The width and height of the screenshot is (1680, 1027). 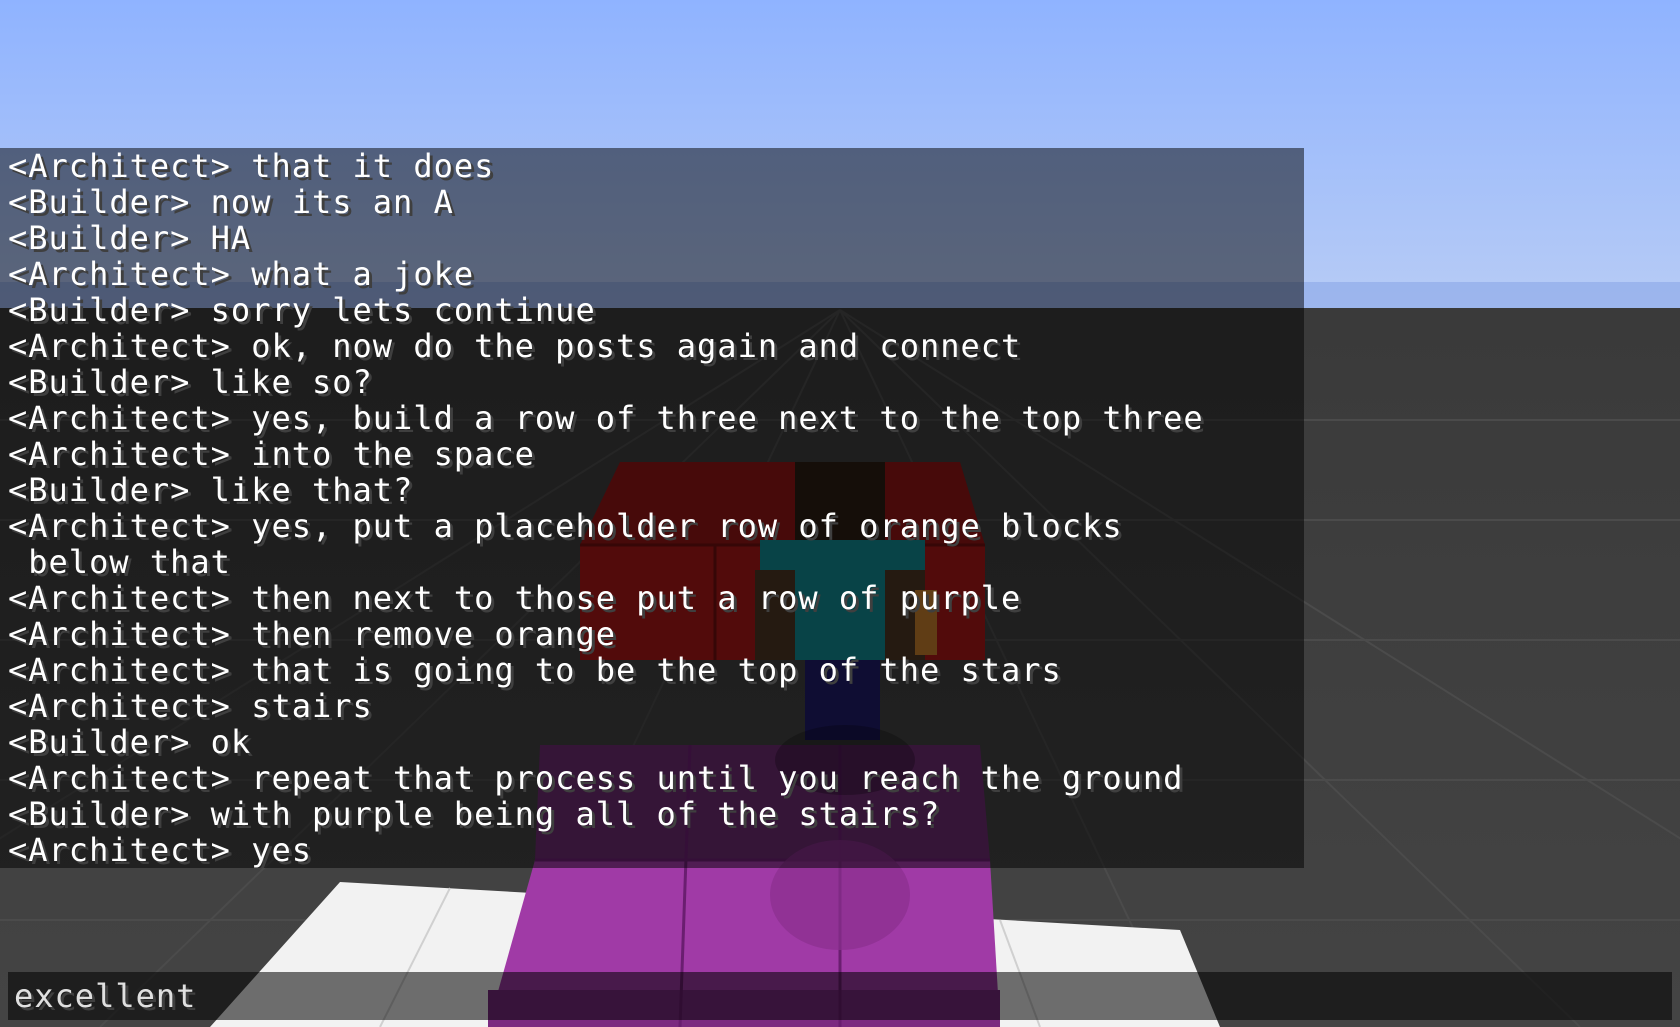 What do you see at coordinates (231, 202) in the screenshot?
I see `chat-line: <Builder> now its an A` at bounding box center [231, 202].